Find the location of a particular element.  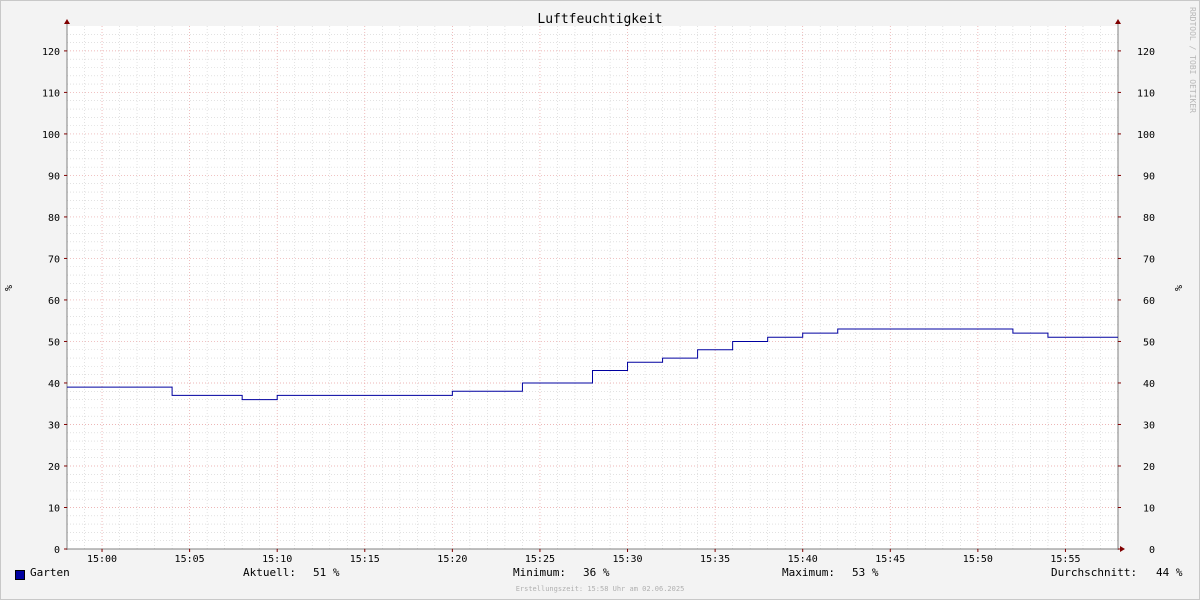

x-tick-label: 15:45 is located at coordinates (890, 559).